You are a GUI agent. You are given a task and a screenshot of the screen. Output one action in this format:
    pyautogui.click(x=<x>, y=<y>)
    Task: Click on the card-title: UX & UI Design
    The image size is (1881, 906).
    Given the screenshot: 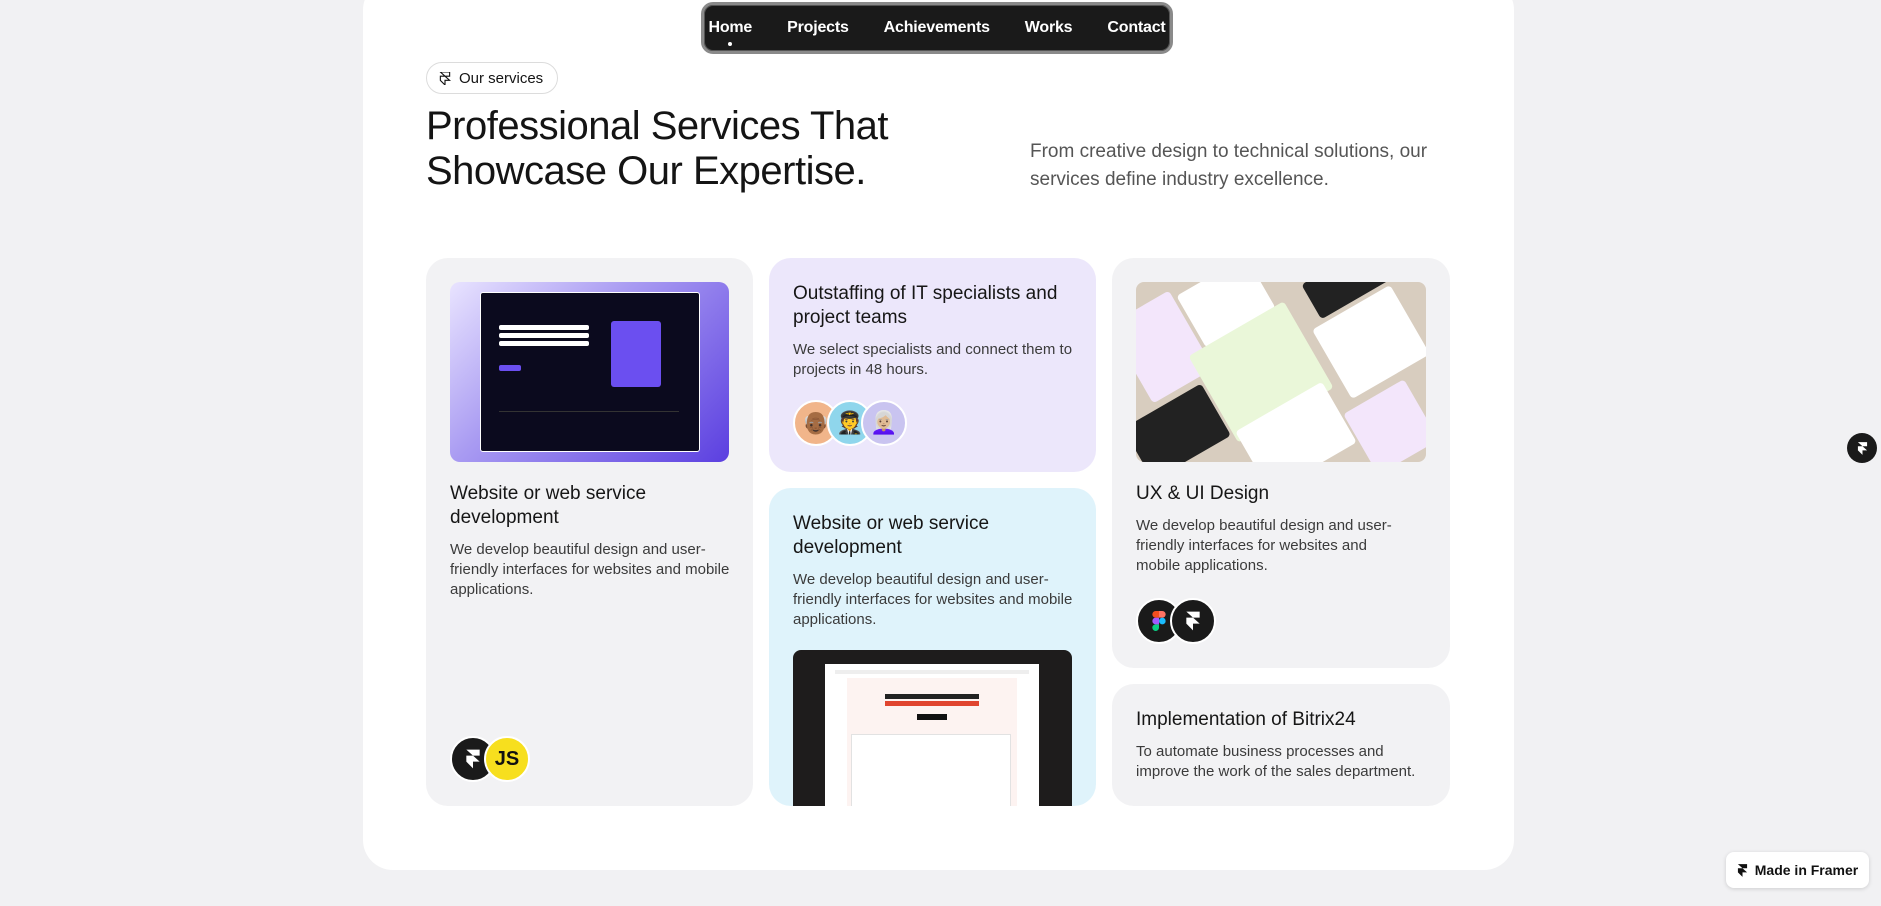 What is the action you would take?
    pyautogui.click(x=1203, y=493)
    